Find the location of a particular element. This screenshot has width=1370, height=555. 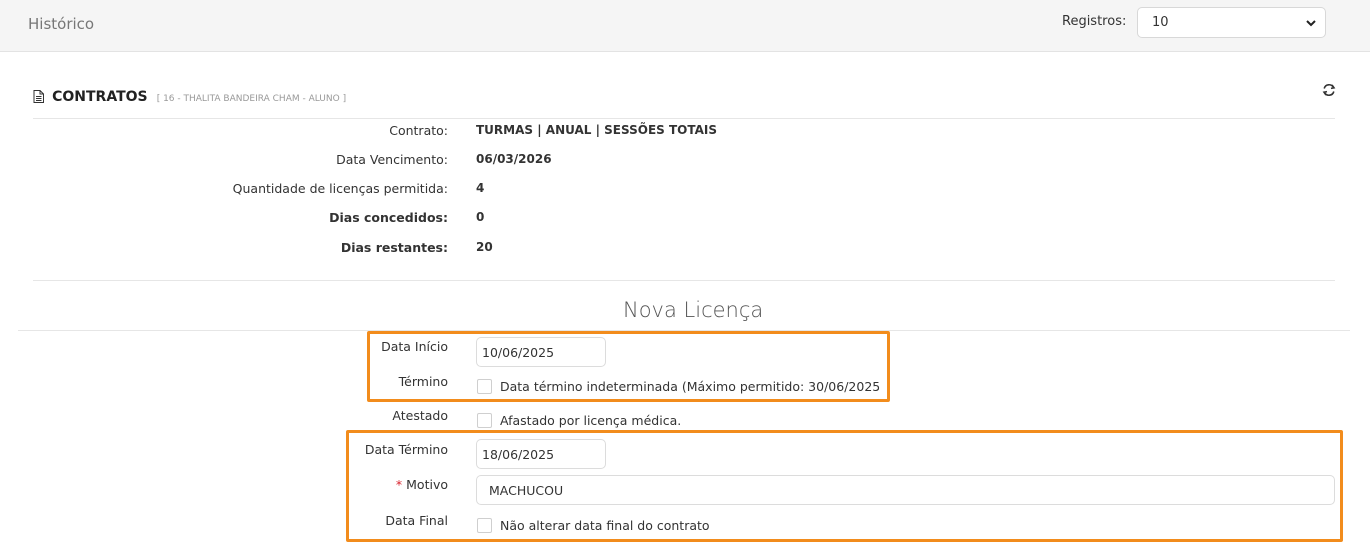

contracts-subtitle: [ 16 - THALITA BANDEIRA CHAM - ALUNO ] is located at coordinates (251, 99).